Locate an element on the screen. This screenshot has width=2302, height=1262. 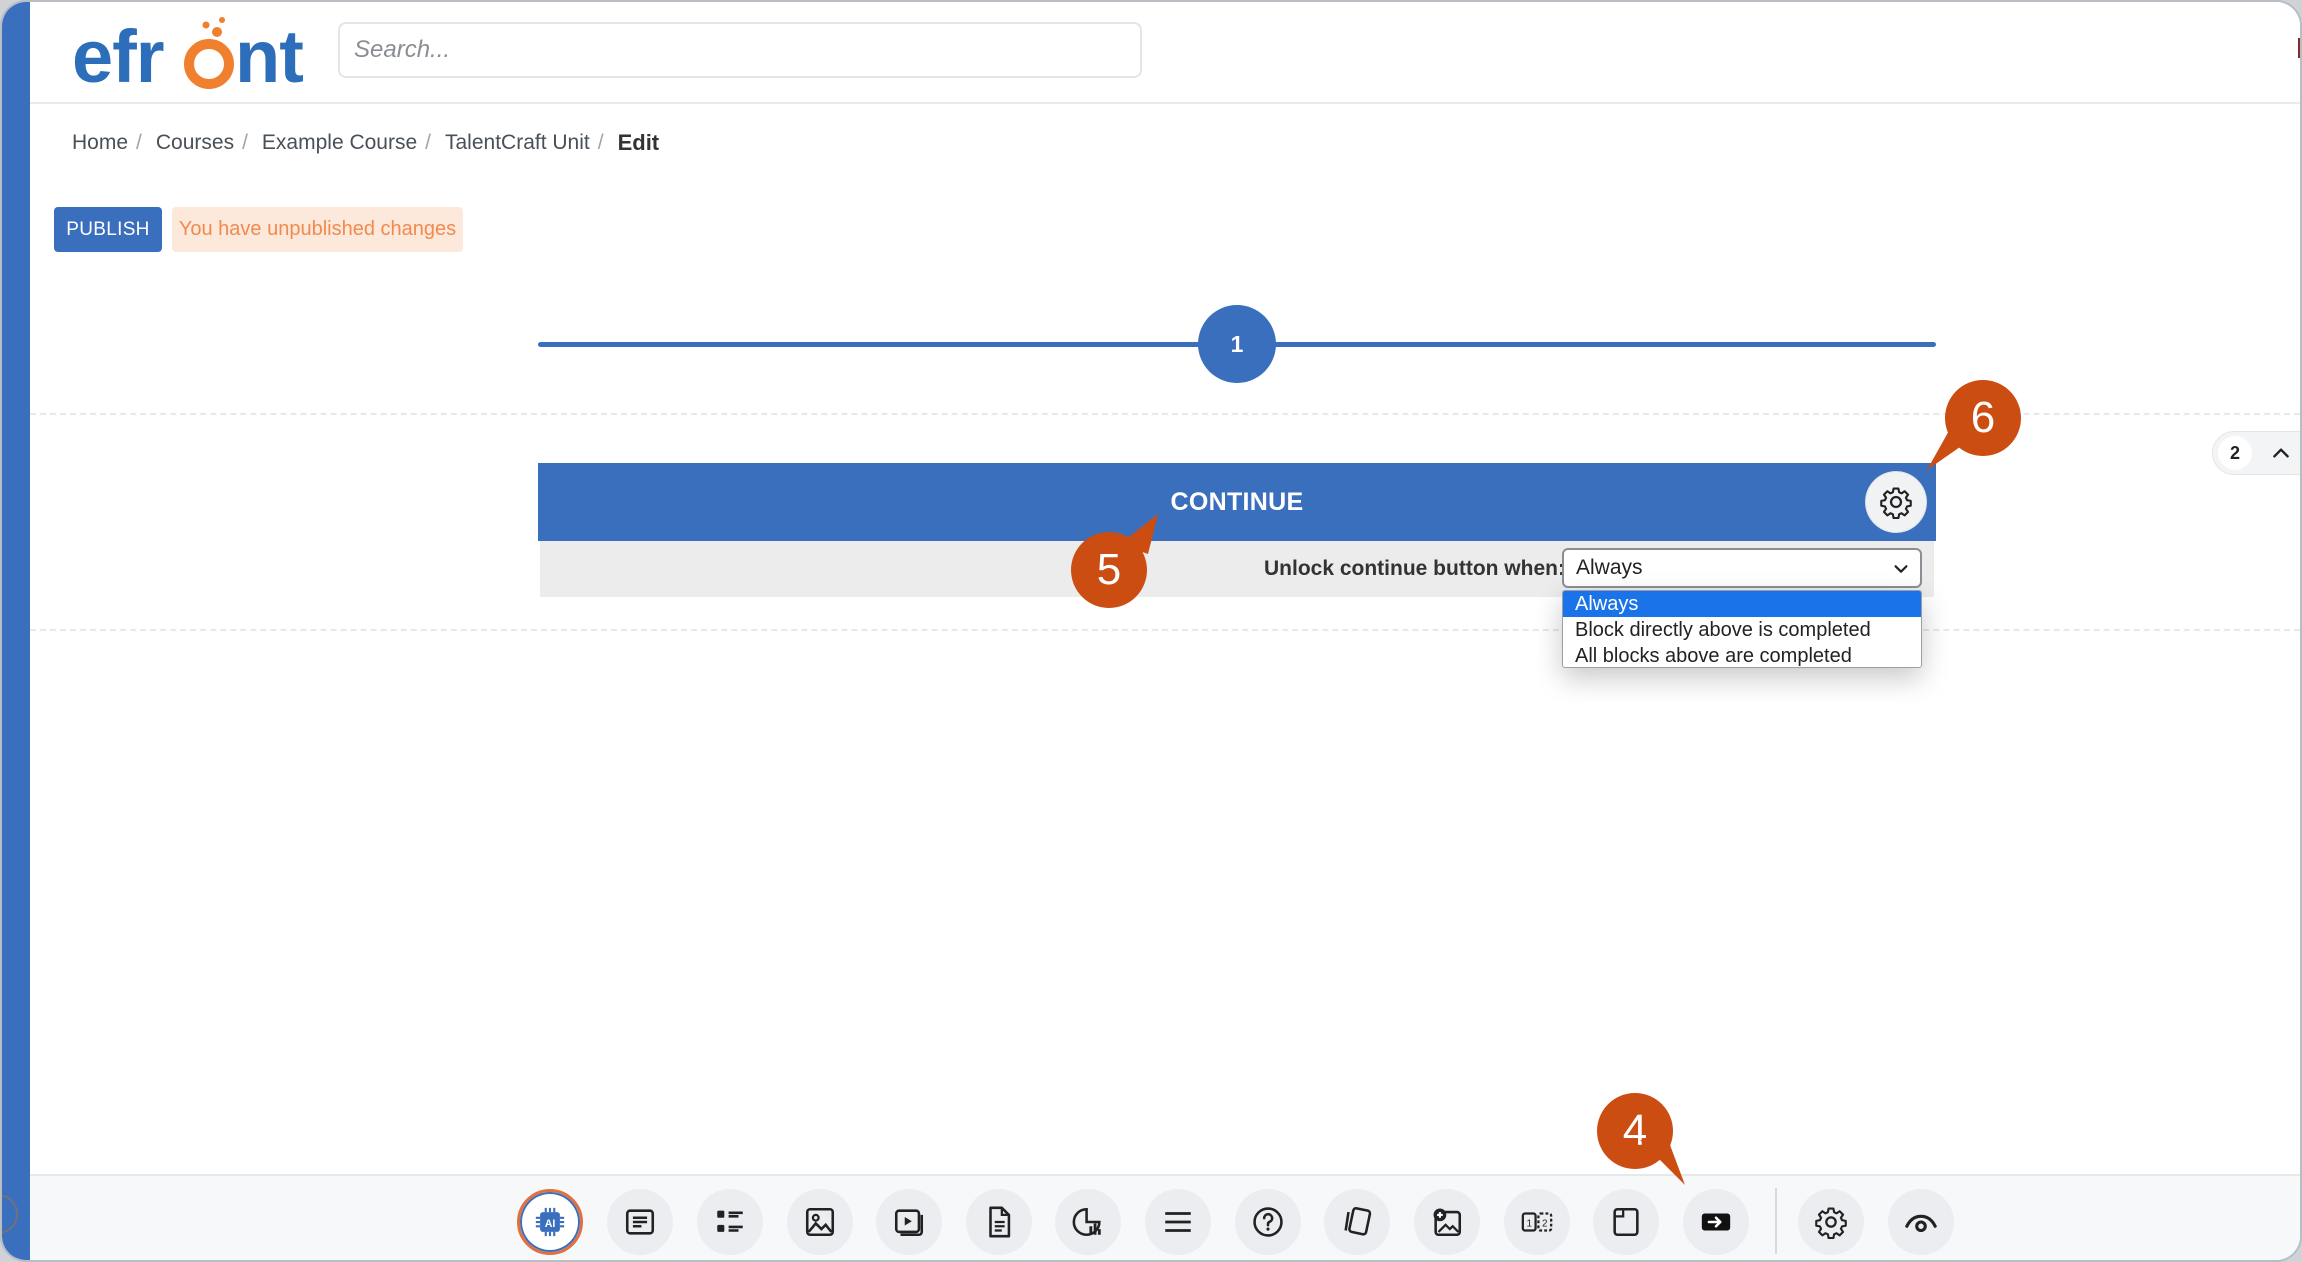
header-edge-marker is located at coordinates (2299, 48).